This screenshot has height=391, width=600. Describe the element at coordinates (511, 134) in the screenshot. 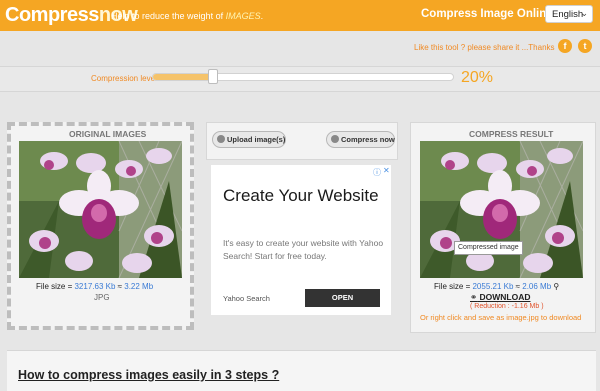

I see `result-panel-title: COMPRESS RESULT` at that location.